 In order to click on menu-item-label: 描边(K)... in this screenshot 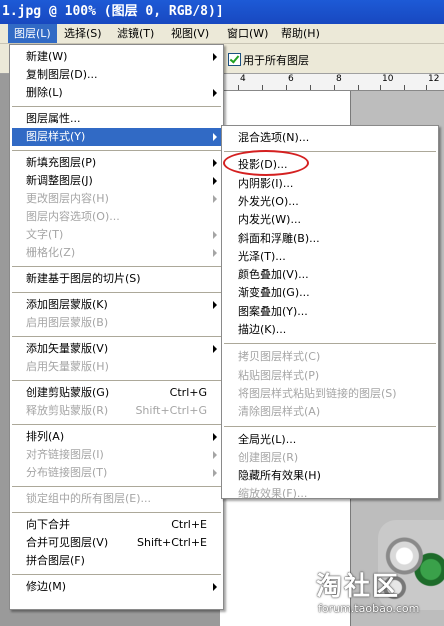, I will do `click(262, 329)`.